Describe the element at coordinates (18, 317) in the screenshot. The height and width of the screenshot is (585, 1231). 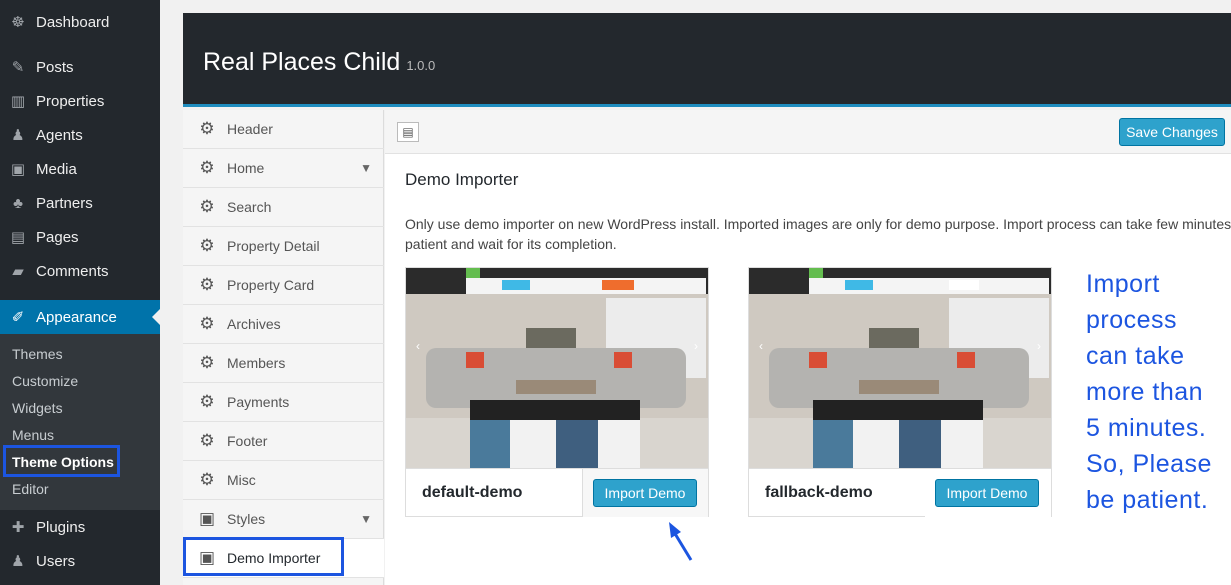
I see `brush-icon: ✐` at that location.